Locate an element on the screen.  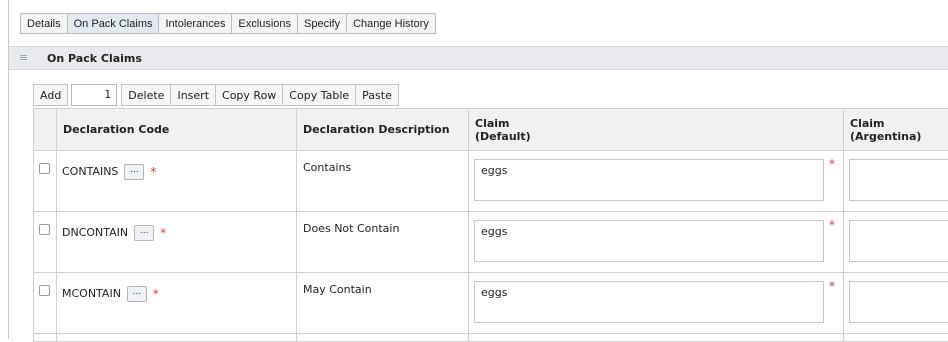
copy-row-button: Copy Row is located at coordinates (249, 95).